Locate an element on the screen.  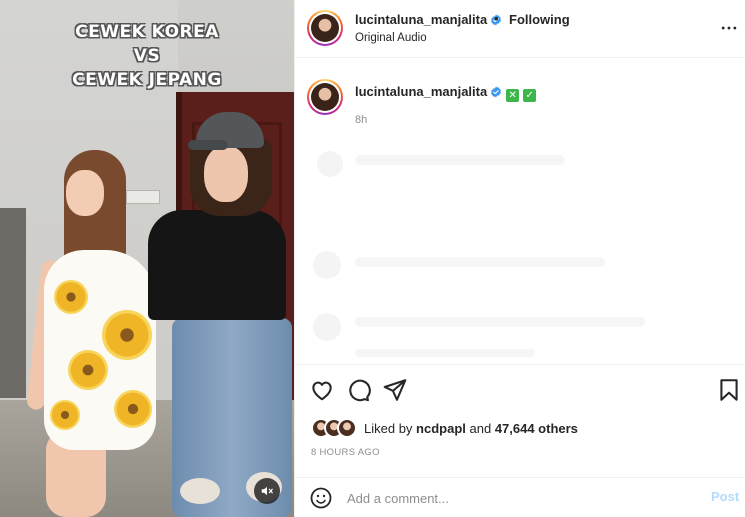
post-timestamp: 8 HOURS AGO is located at coordinates (345, 452).